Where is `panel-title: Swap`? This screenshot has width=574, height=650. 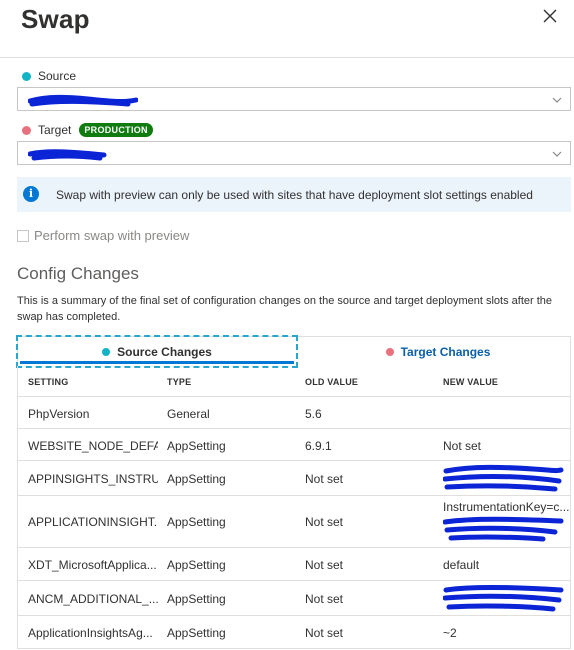
panel-title: Swap is located at coordinates (55, 19).